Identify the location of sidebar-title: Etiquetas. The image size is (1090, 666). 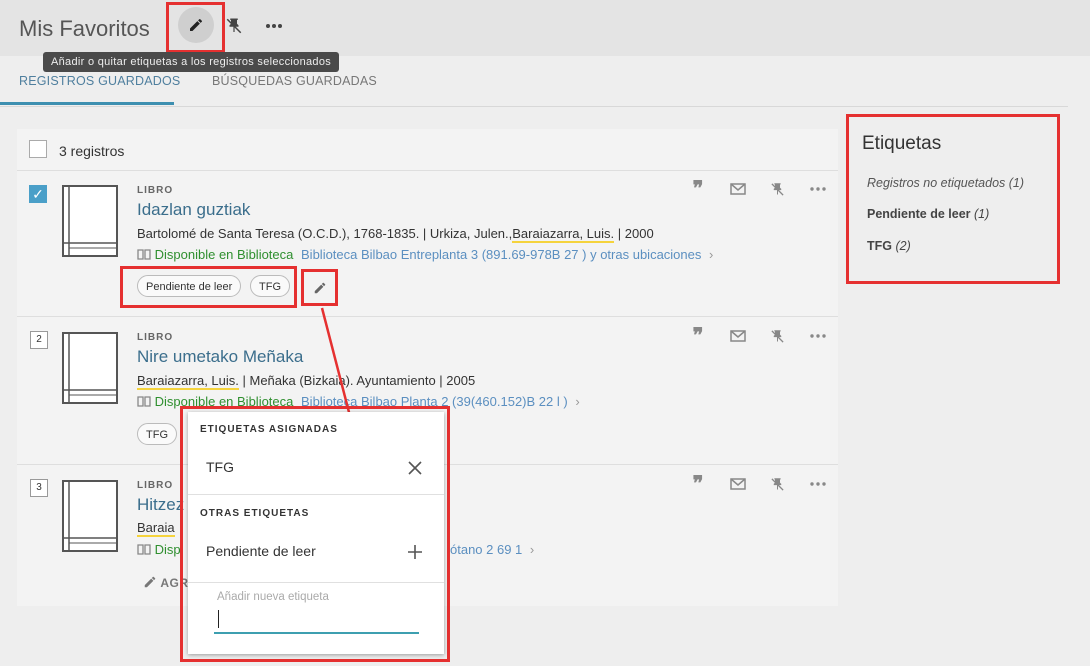
(902, 143).